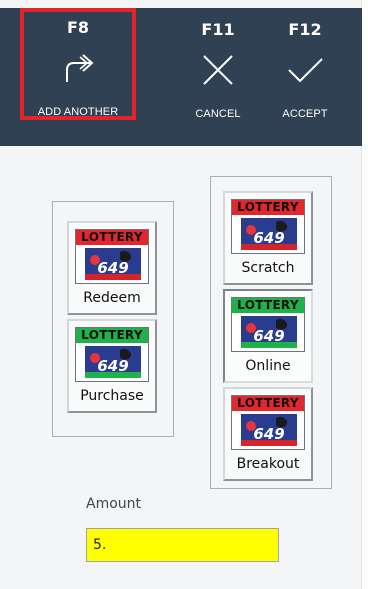 The width and height of the screenshot is (368, 589). Describe the element at coordinates (268, 268) in the screenshot. I see `scratch-label: Scratch` at that location.